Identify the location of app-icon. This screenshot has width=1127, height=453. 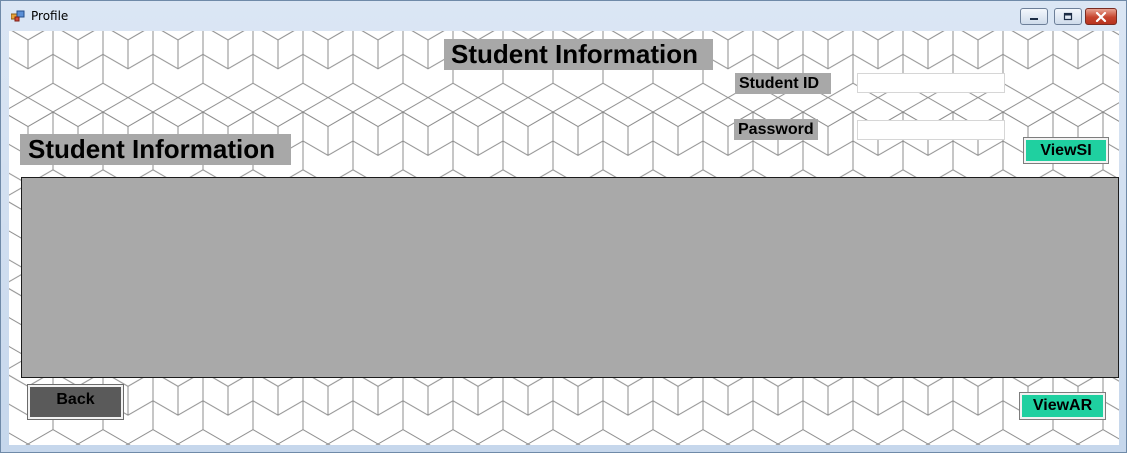
(18, 16).